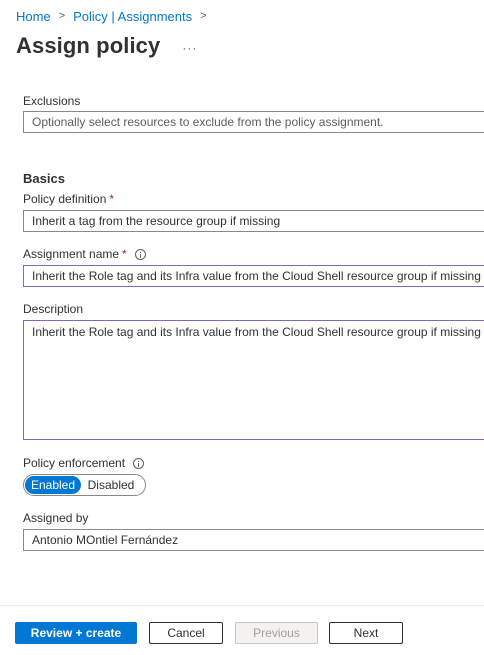 The width and height of the screenshot is (484, 655). I want to click on policy-definition-label-text: Policy definition, so click(65, 199).